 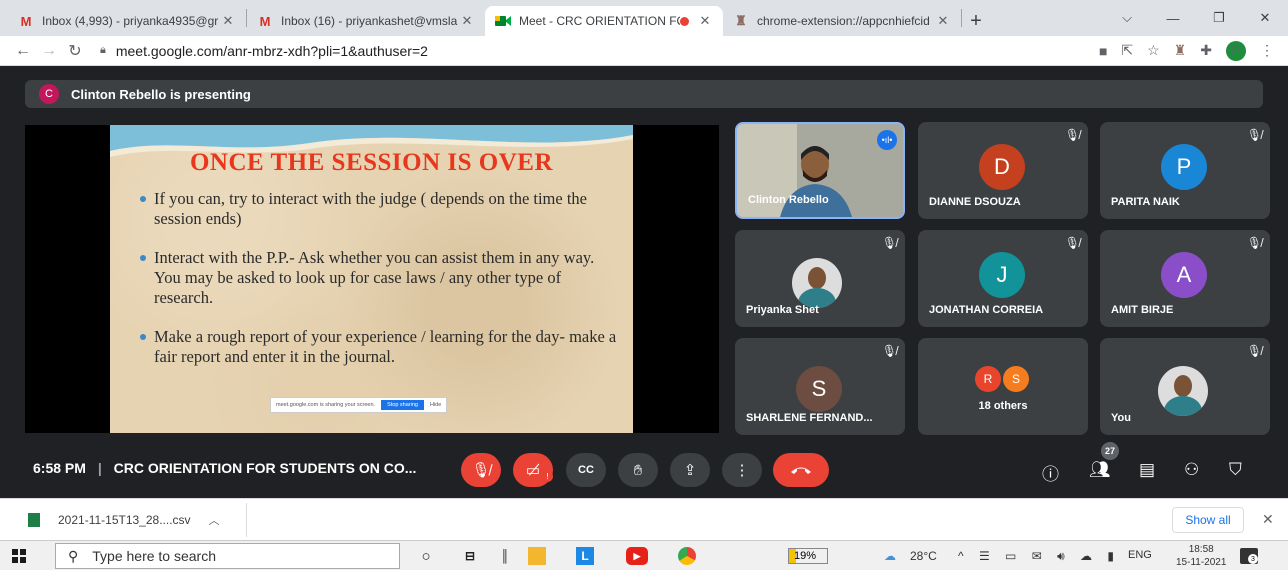 I want to click on reload-icon: ↻, so click(x=75, y=51).